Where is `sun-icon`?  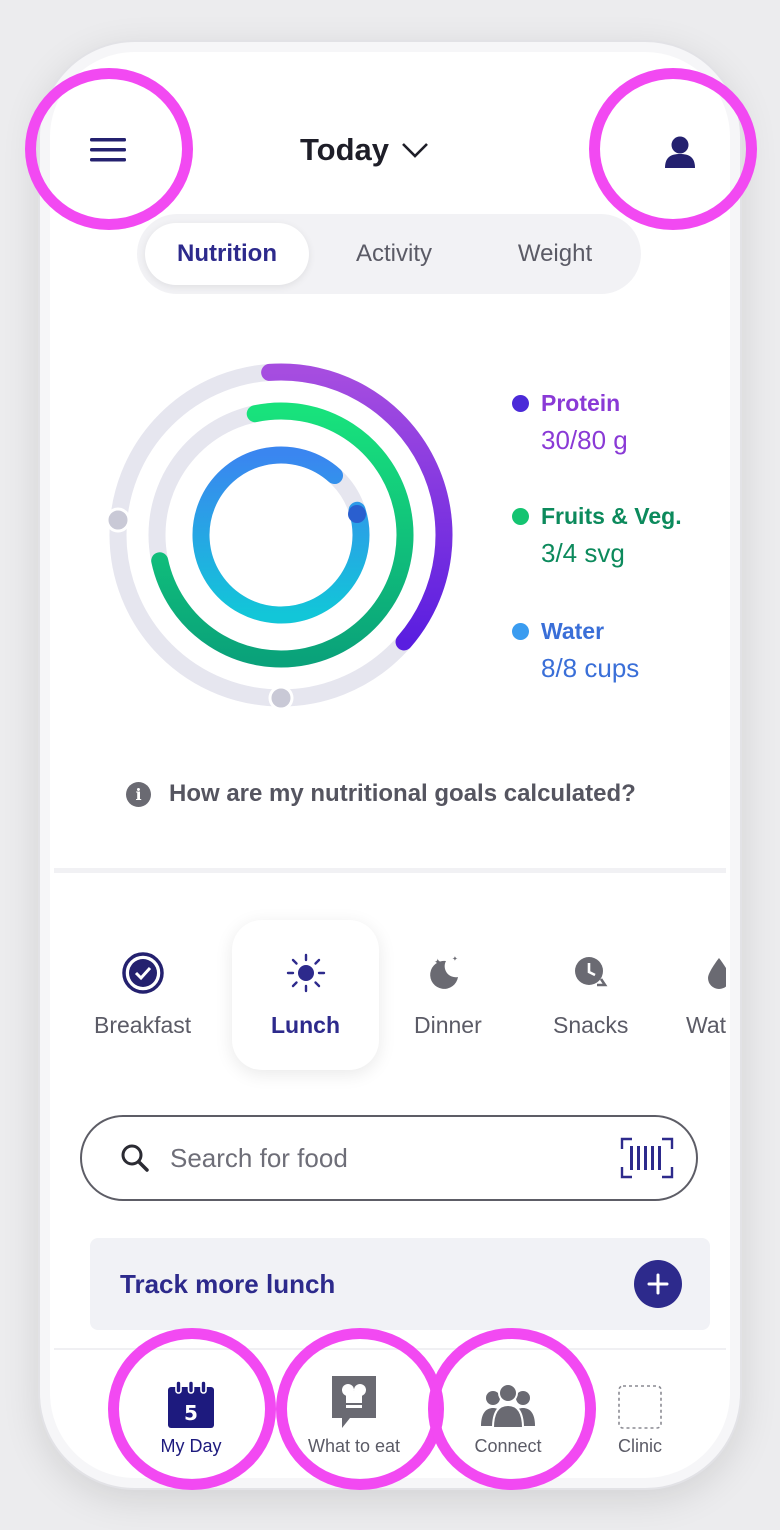 sun-icon is located at coordinates (305, 973).